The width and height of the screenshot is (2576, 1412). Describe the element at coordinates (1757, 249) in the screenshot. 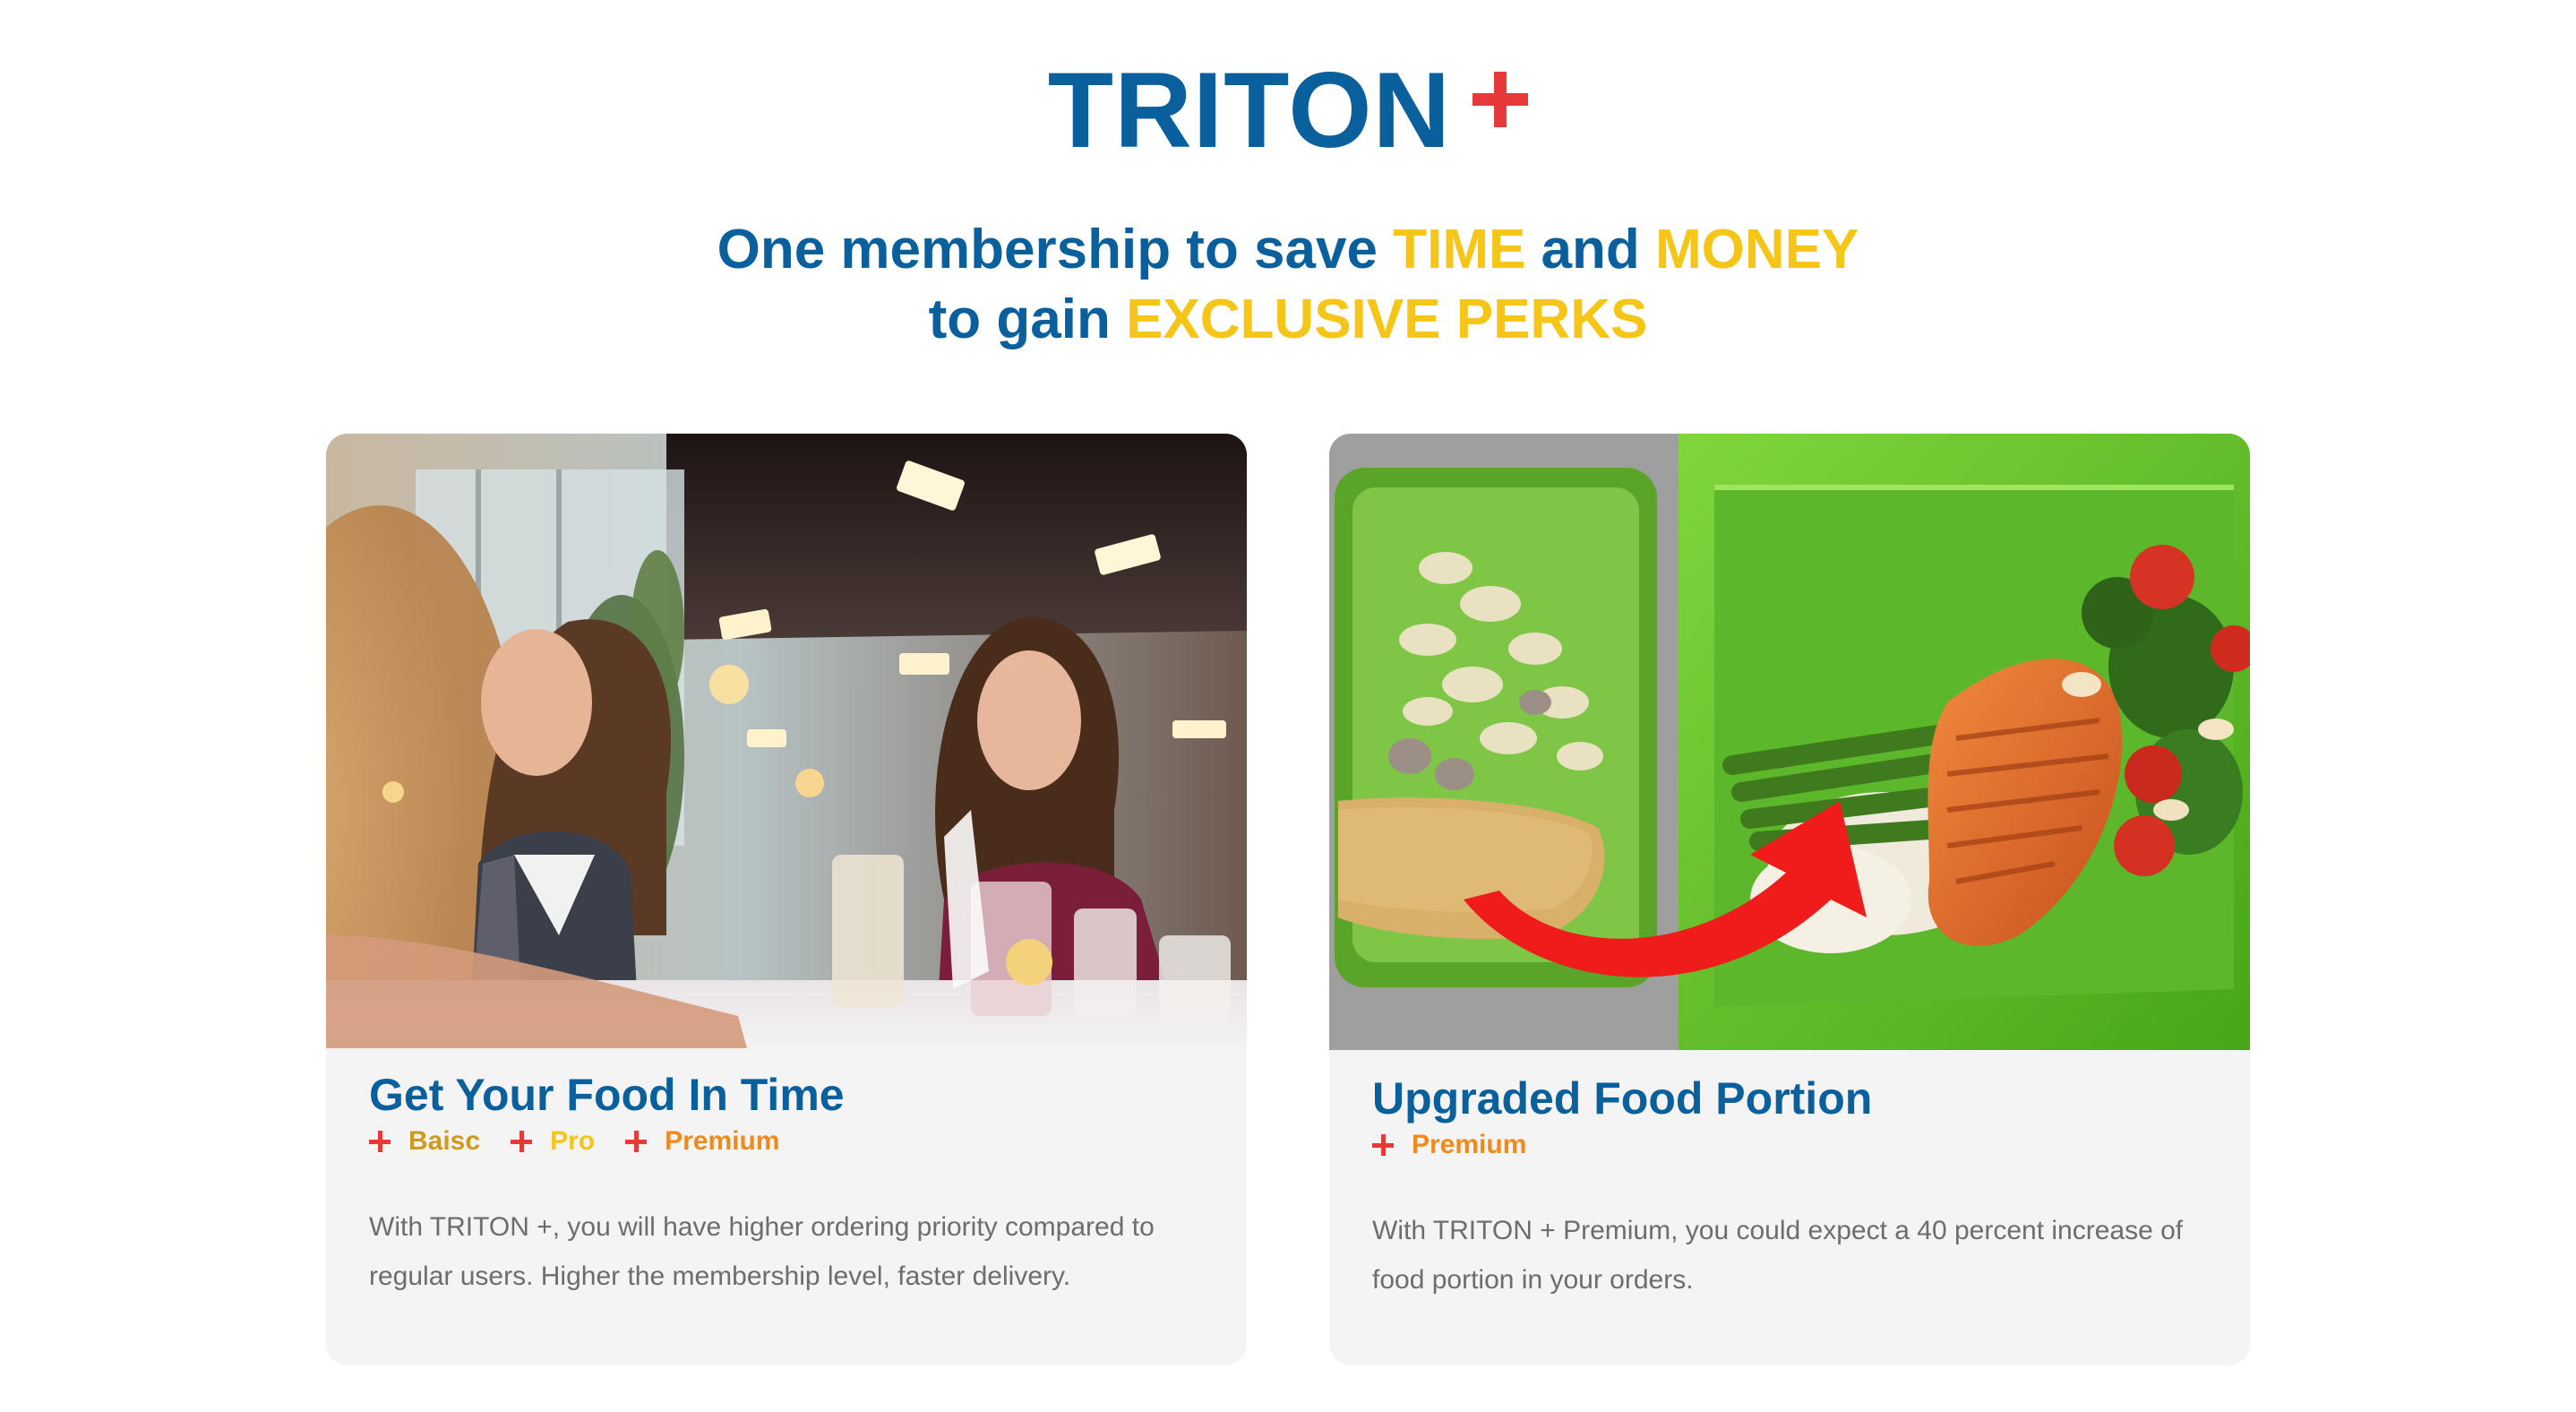

I see `tagline-highlight-money: MONEY` at that location.